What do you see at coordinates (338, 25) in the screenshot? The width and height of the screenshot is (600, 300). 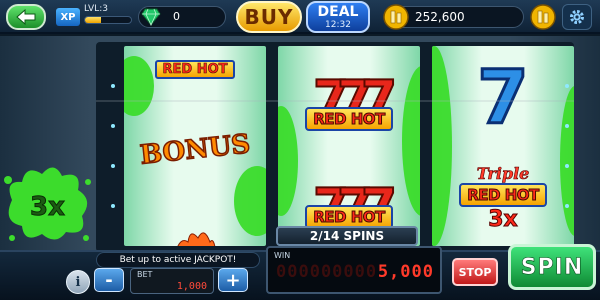 I see `deal-timer: 12:32` at bounding box center [338, 25].